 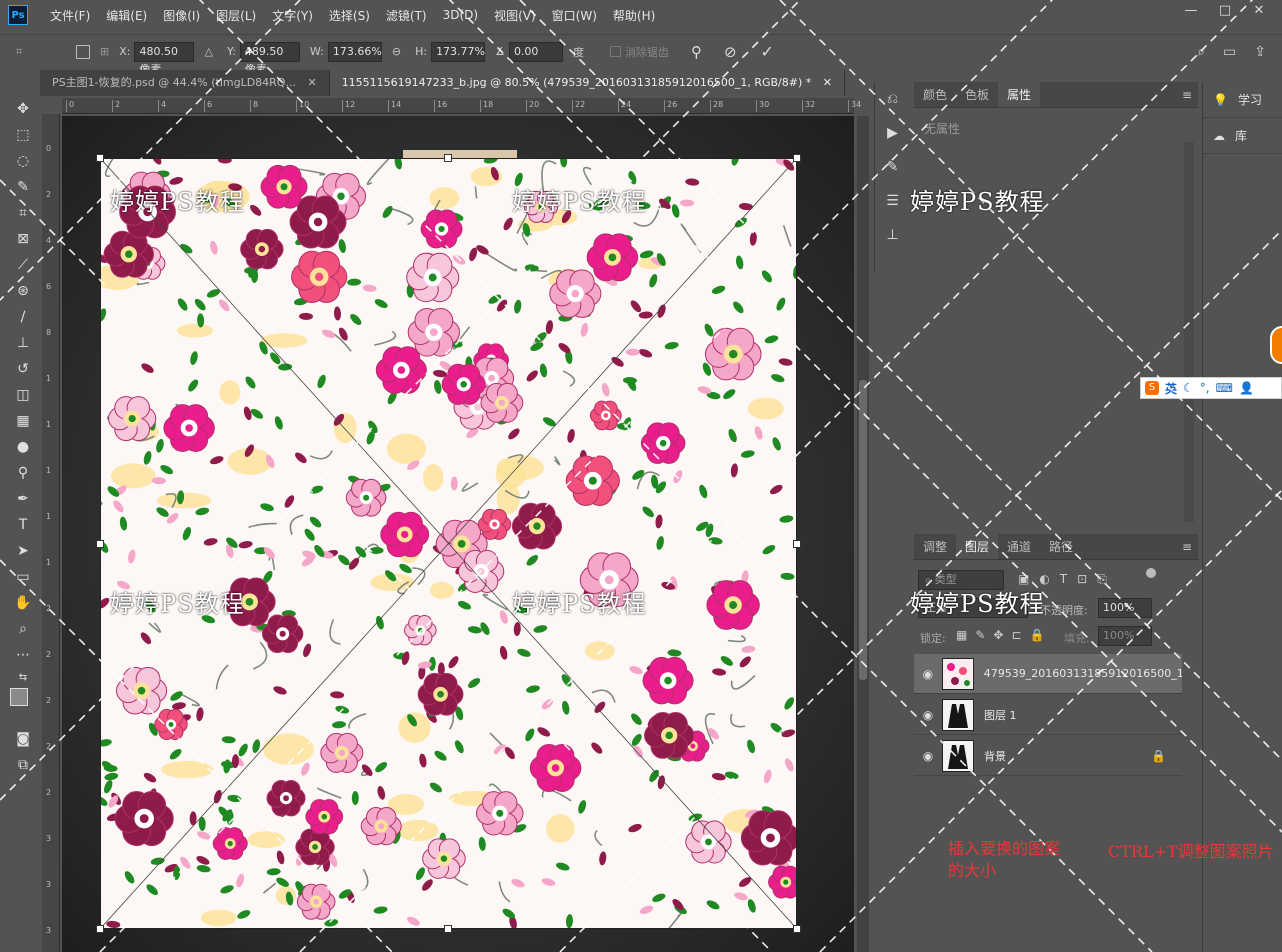 I want to click on x-field: 480.50 像素, so click(x=164, y=58).